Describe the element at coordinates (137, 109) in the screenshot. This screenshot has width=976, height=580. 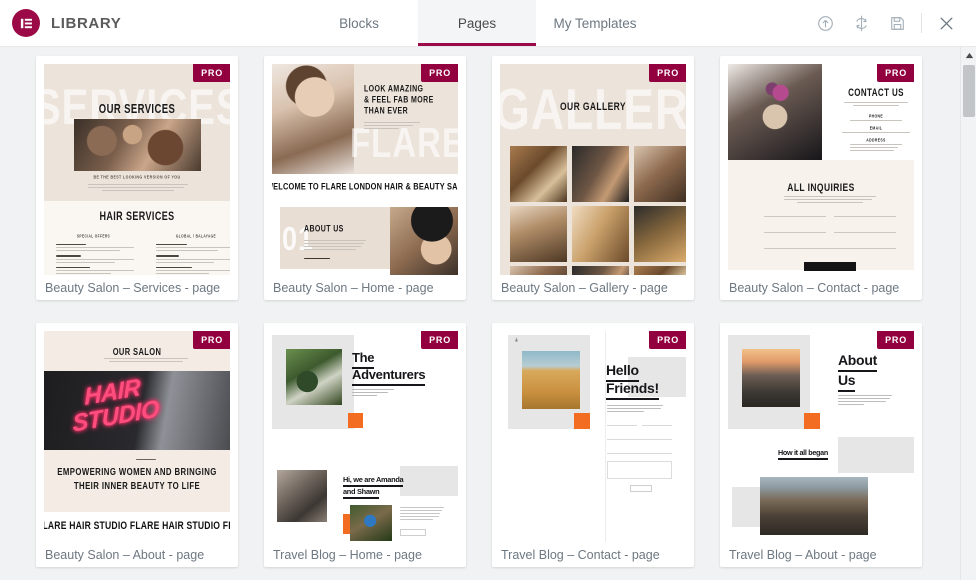
I see `hero-heading: OUR SERVICES` at that location.